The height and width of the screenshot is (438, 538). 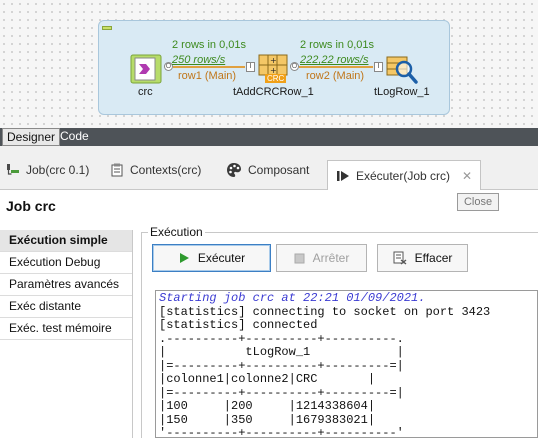 I want to click on play-icon, so click(x=184, y=258).